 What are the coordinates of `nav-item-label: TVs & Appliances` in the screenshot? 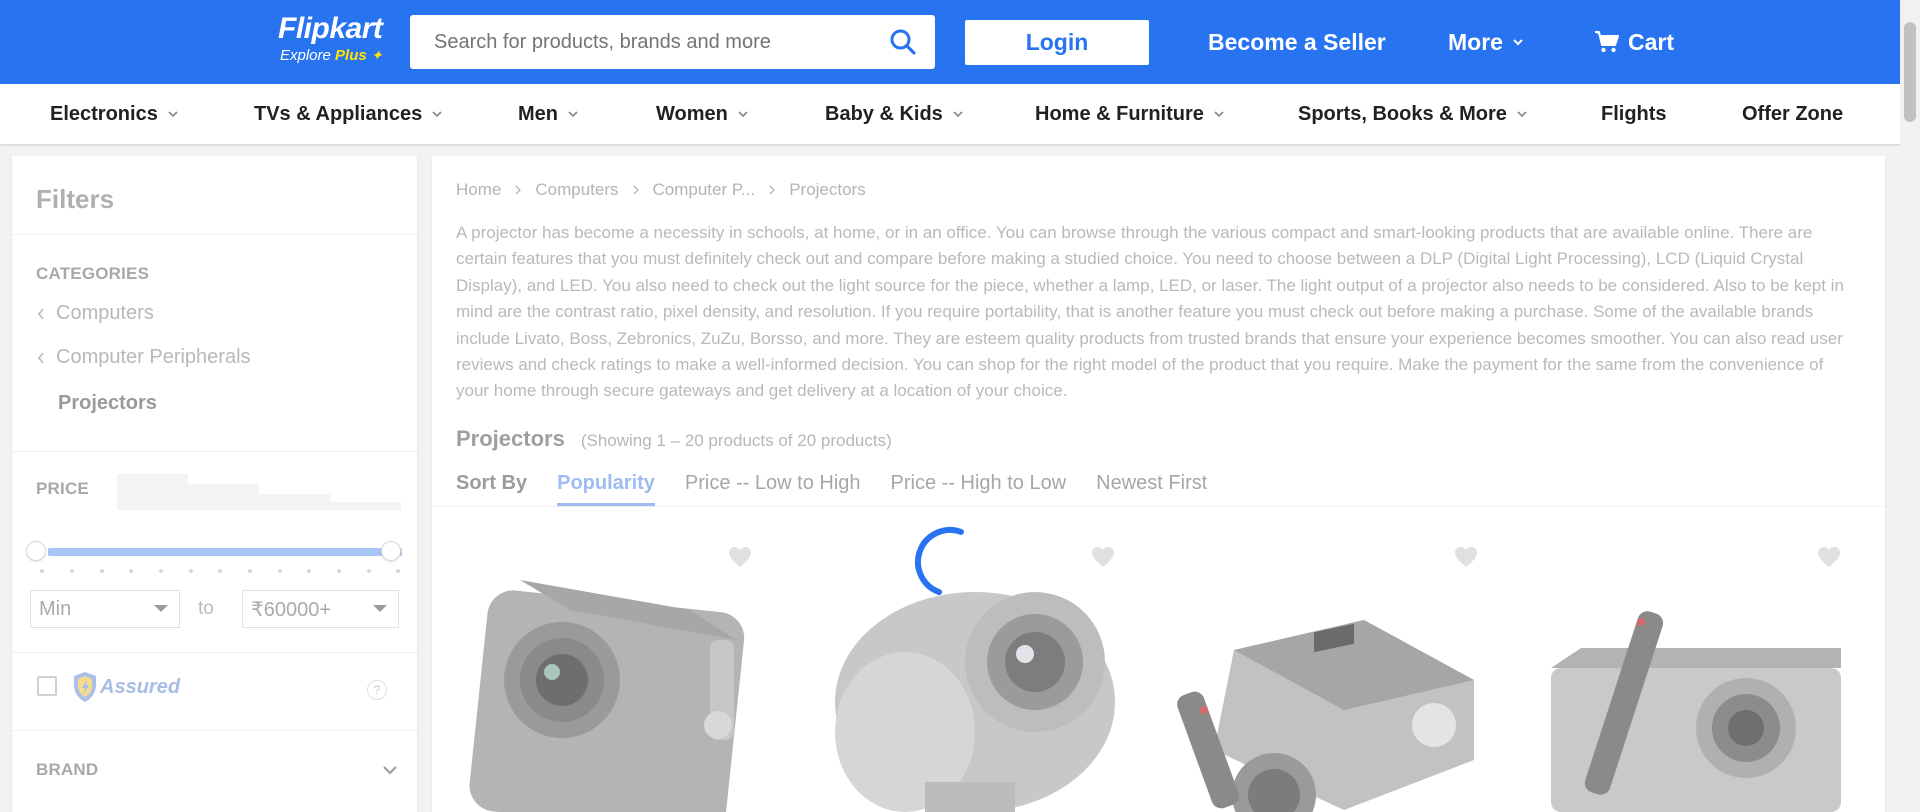 It's located at (338, 113).